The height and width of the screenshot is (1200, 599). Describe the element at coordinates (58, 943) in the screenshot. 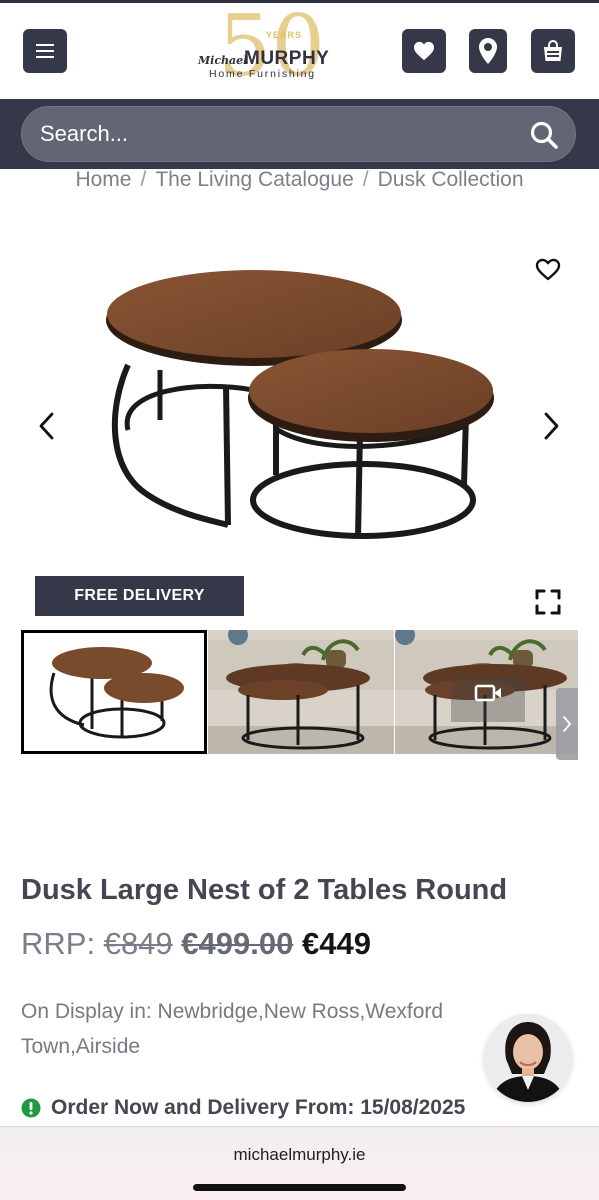

I see `price-rrp-label: RRP:` at that location.